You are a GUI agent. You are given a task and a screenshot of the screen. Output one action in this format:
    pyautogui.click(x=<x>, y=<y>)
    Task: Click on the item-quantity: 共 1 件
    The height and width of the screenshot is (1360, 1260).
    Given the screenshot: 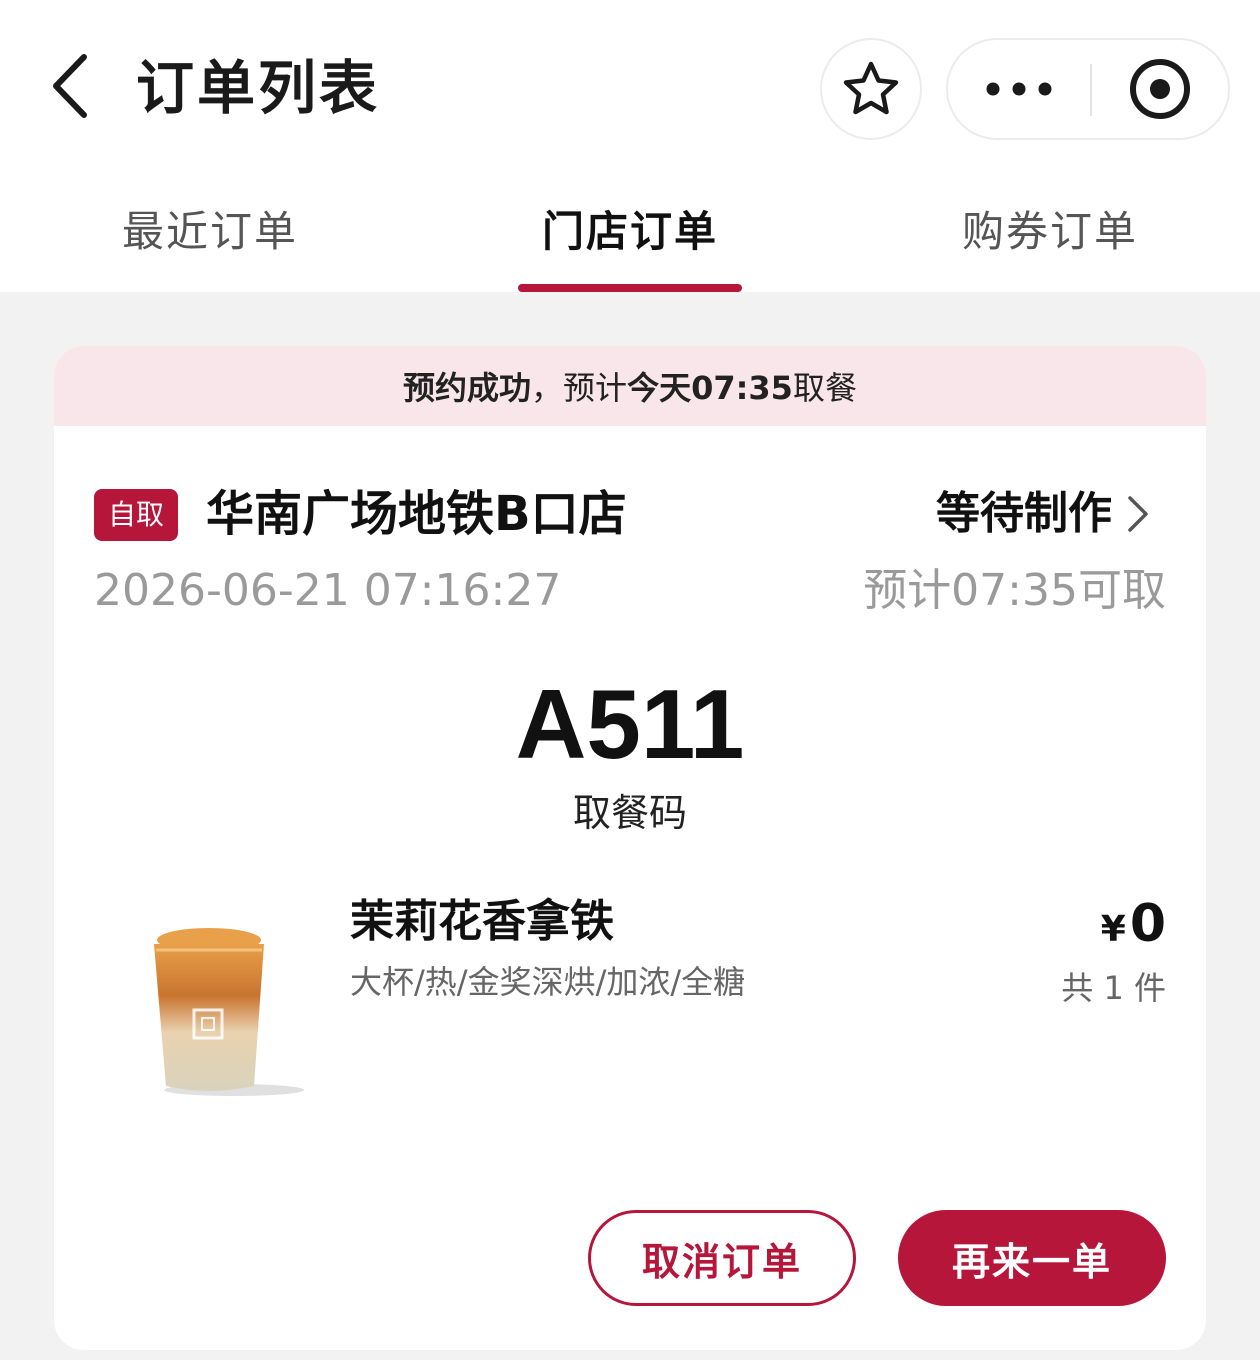 What is the action you would take?
    pyautogui.click(x=1113, y=988)
    